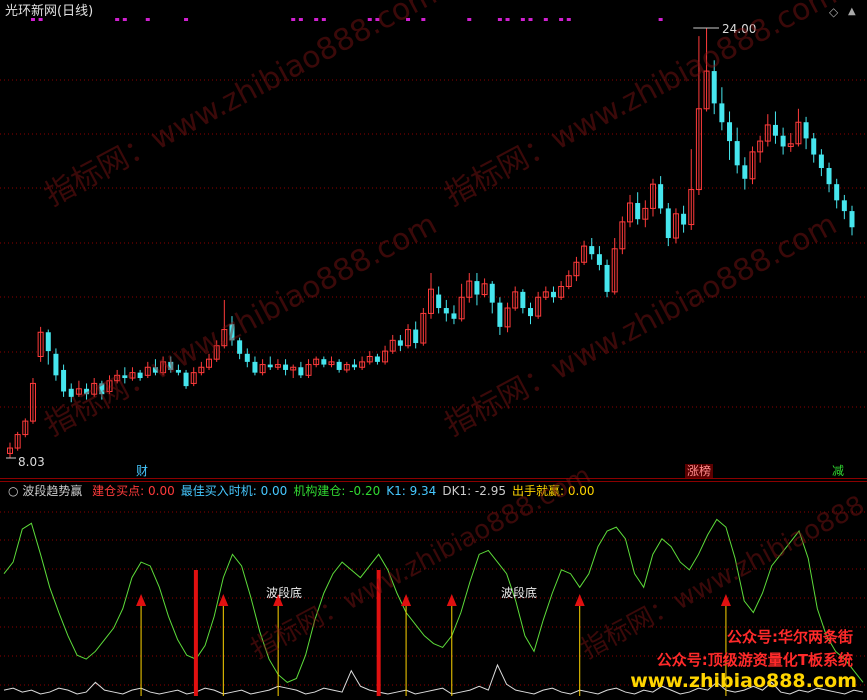 This screenshot has width=867, height=700. Describe the element at coordinates (195, 633) in the screenshot. I see `wave-bottom-bar` at that location.